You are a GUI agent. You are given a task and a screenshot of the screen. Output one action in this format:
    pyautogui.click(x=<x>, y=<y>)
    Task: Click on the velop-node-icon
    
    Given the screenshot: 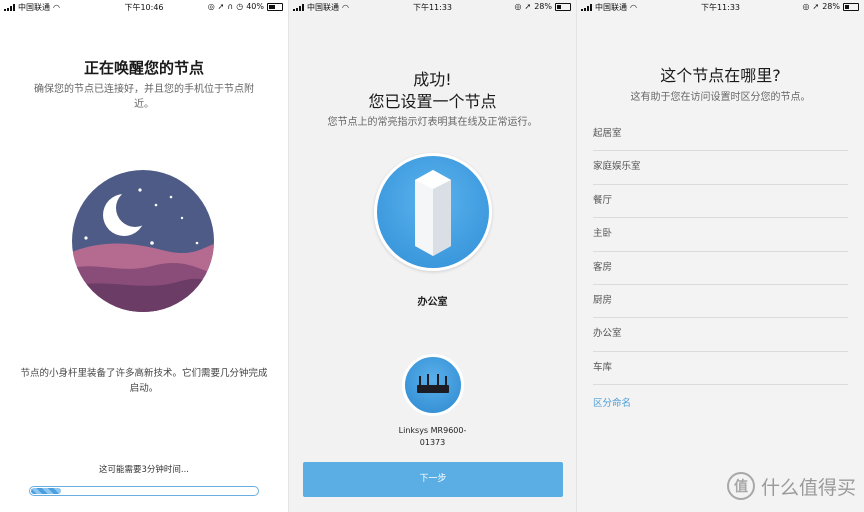 What is the action you would take?
    pyautogui.click(x=433, y=213)
    